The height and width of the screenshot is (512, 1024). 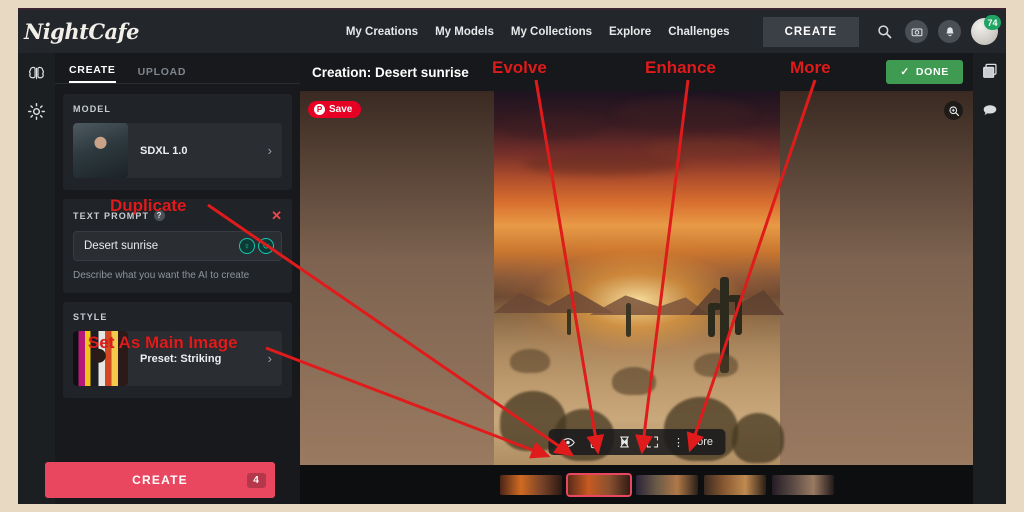 I want to click on create-button-panel: CREATE 4, so click(x=160, y=480).